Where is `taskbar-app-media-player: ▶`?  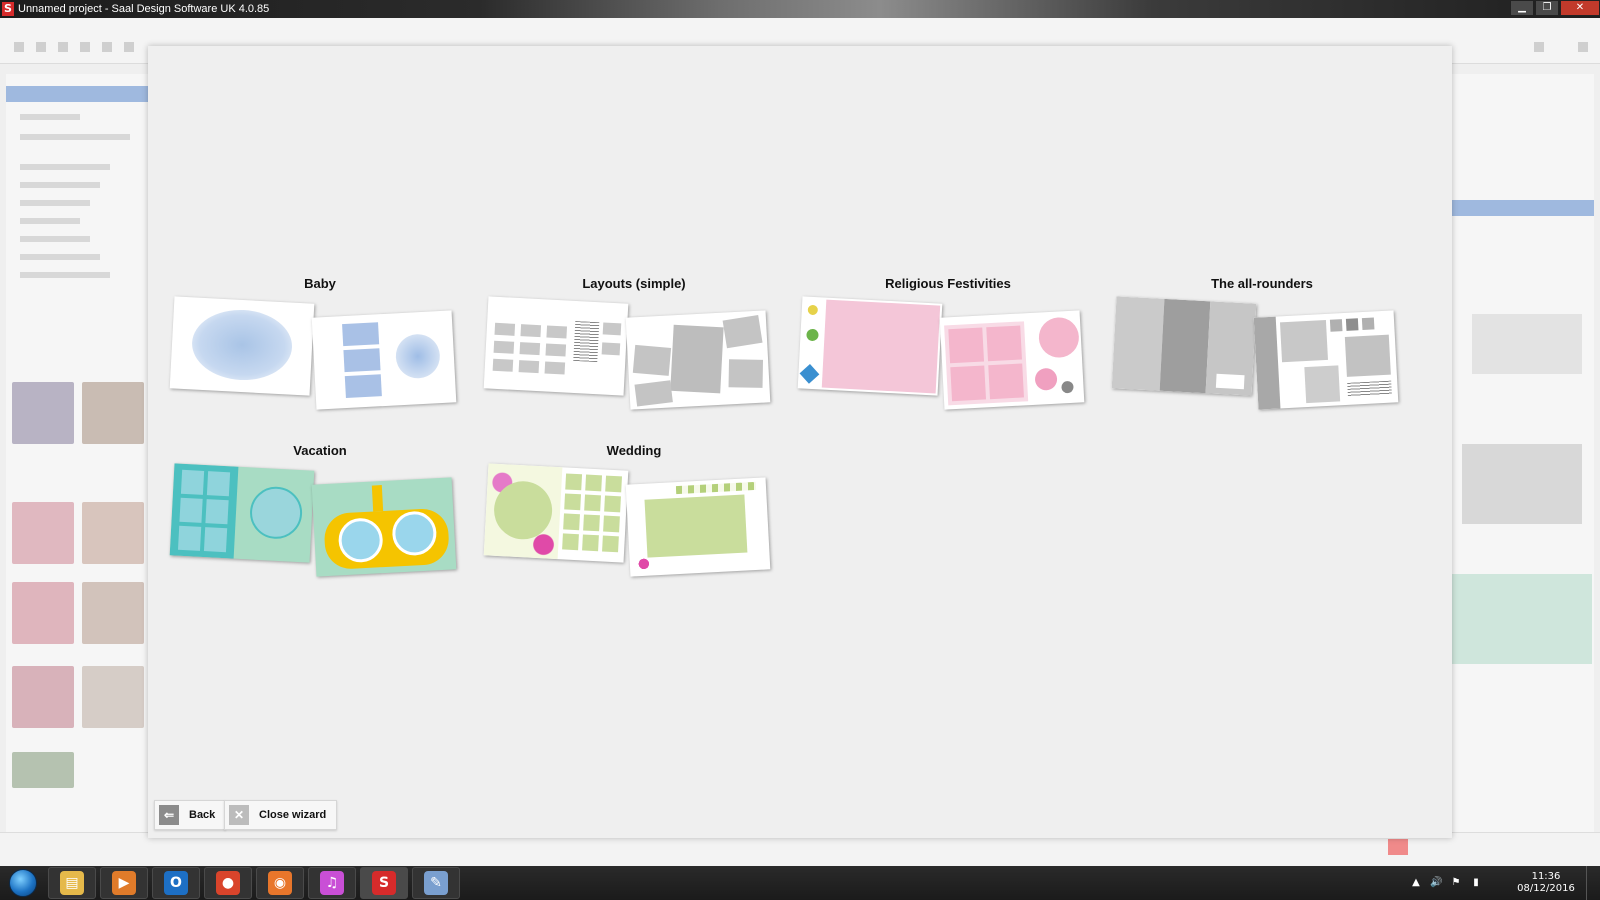
taskbar-app-media-player: ▶ is located at coordinates (124, 883).